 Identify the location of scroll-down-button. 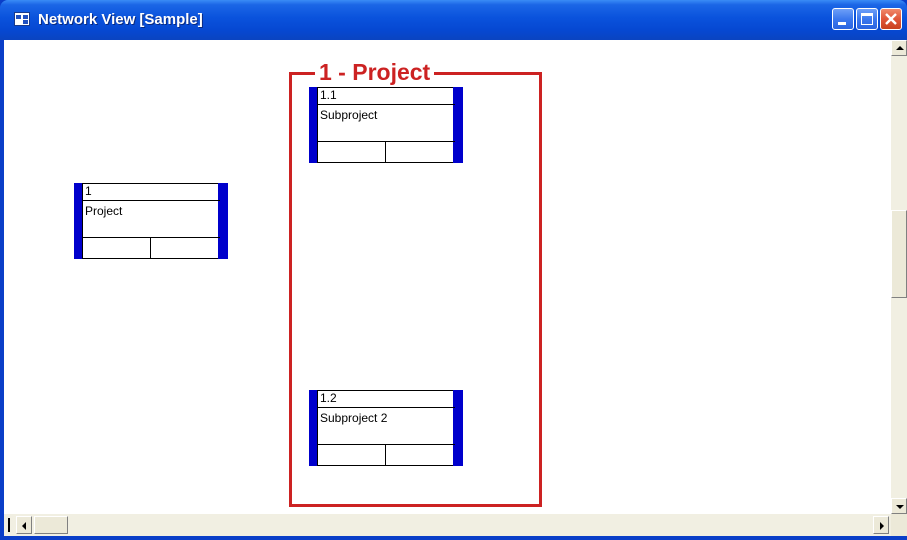
(899, 506).